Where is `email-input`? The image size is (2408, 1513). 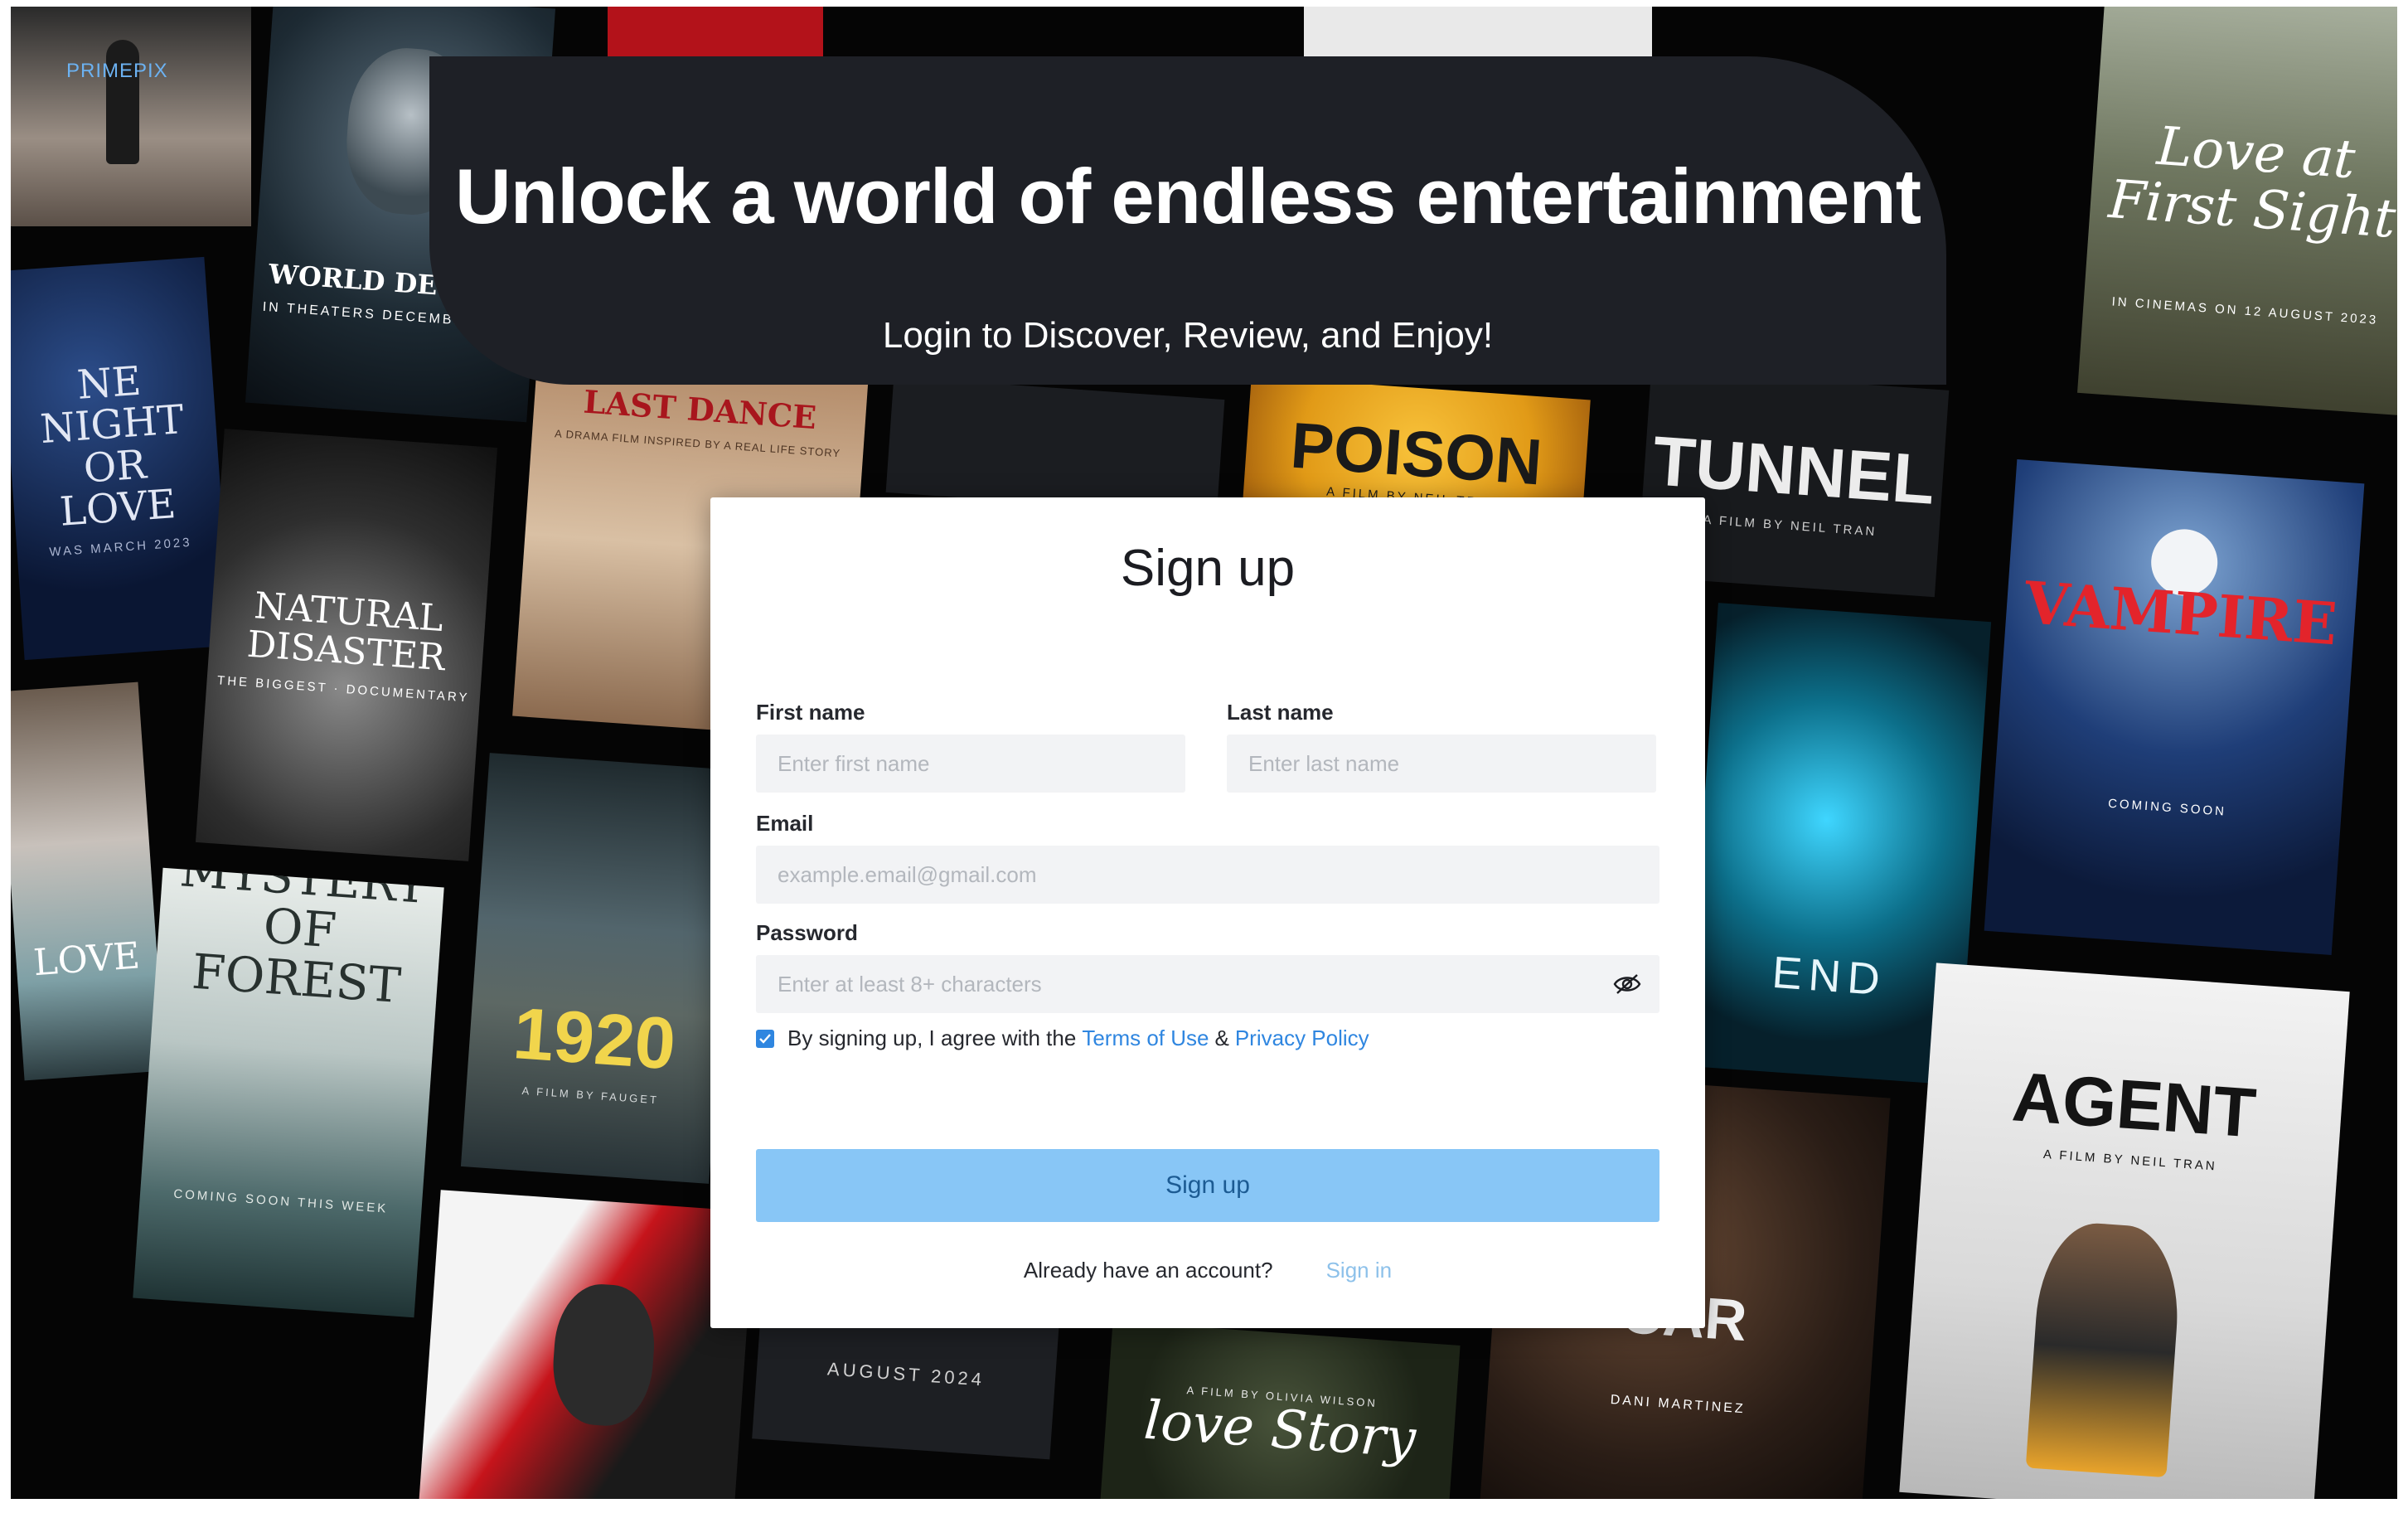
email-input is located at coordinates (1217, 875).